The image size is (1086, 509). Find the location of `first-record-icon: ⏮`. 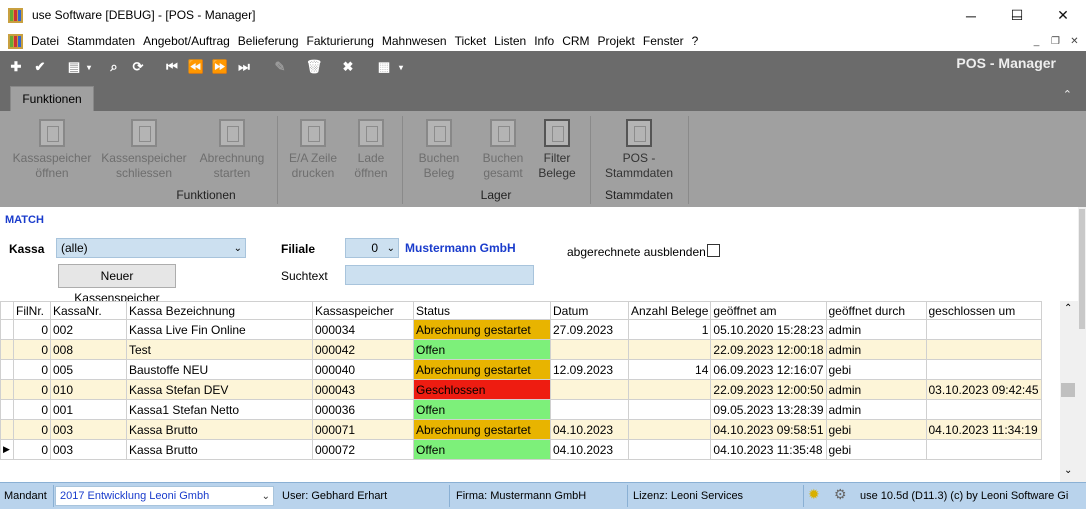

first-record-icon: ⏮ is located at coordinates (172, 67).